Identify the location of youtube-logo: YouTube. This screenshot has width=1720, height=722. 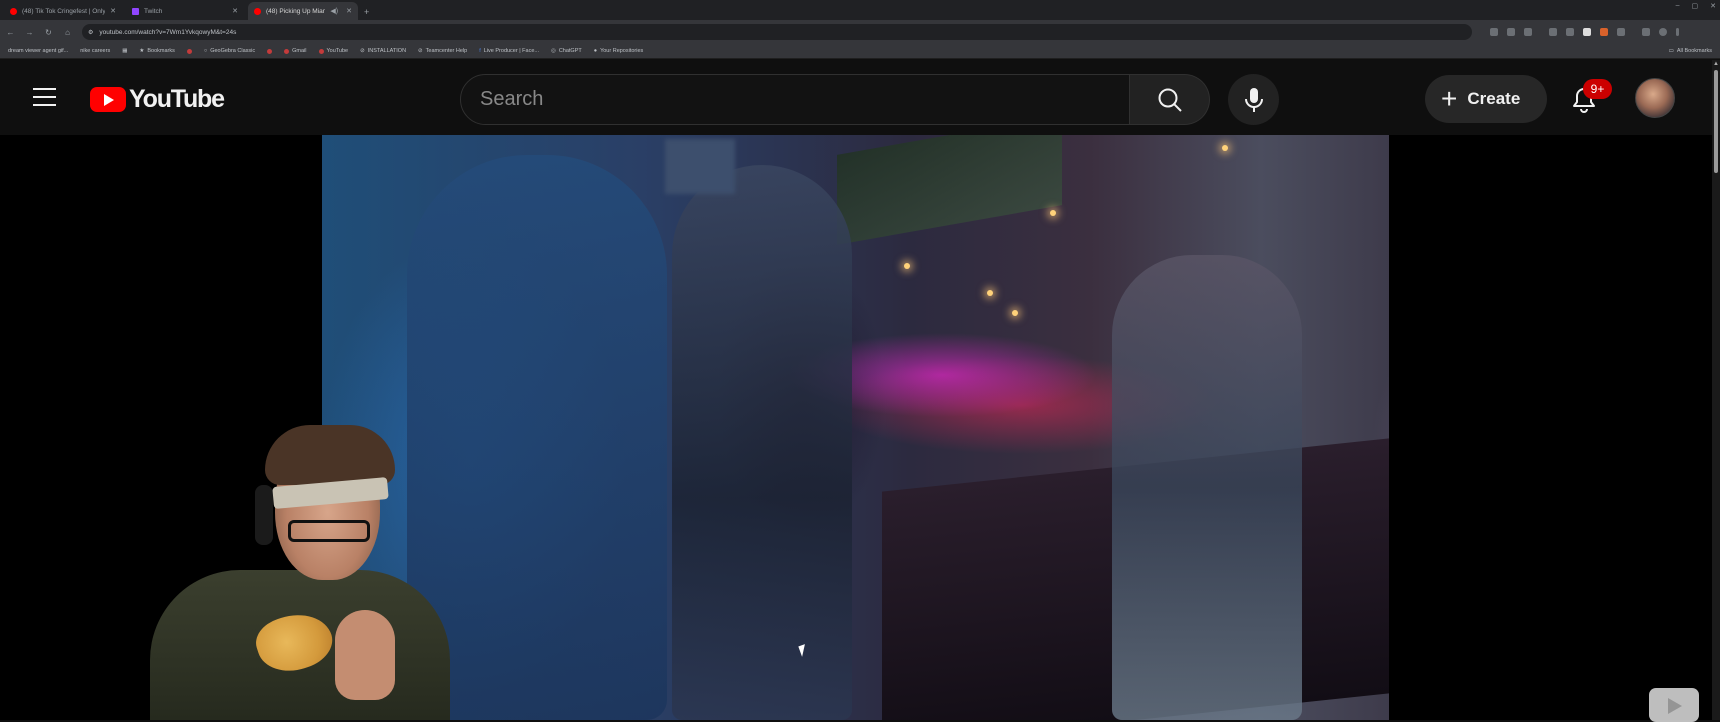
(157, 99).